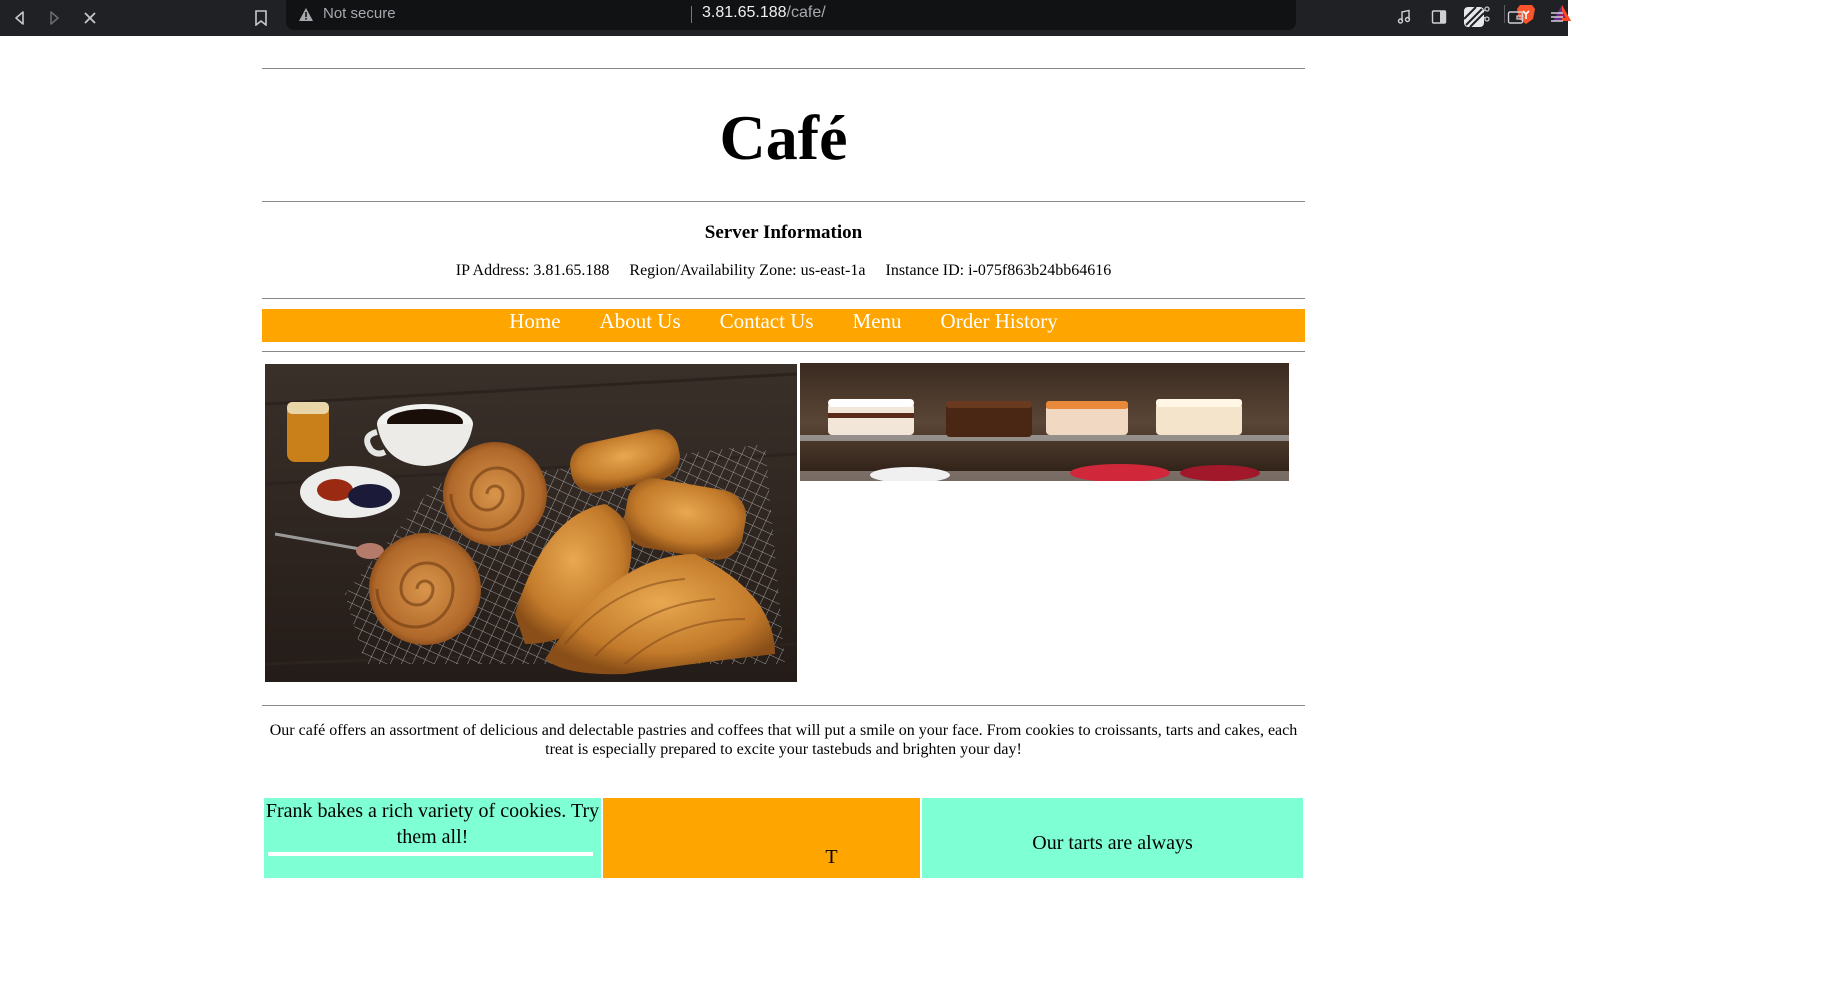  I want to click on feature-middle: T, so click(761, 838).